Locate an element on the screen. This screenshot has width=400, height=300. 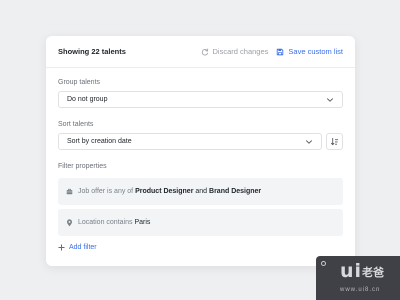
group-talents-select: Do not group is located at coordinates (200, 99).